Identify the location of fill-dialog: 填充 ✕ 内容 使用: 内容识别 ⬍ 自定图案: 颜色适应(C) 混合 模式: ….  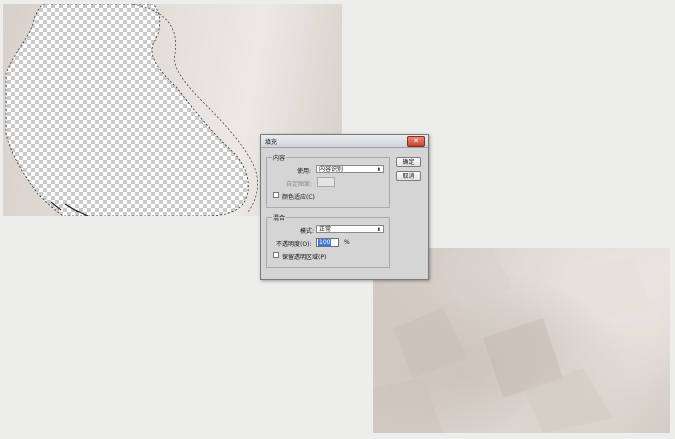
(344, 207).